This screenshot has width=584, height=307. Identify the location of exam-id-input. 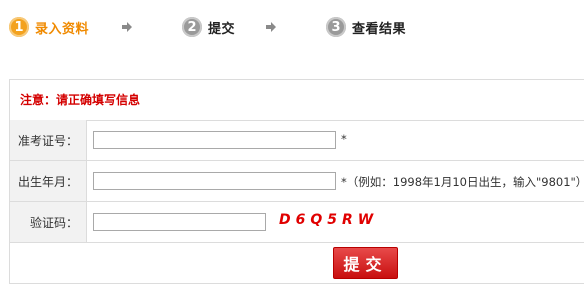
(214, 140).